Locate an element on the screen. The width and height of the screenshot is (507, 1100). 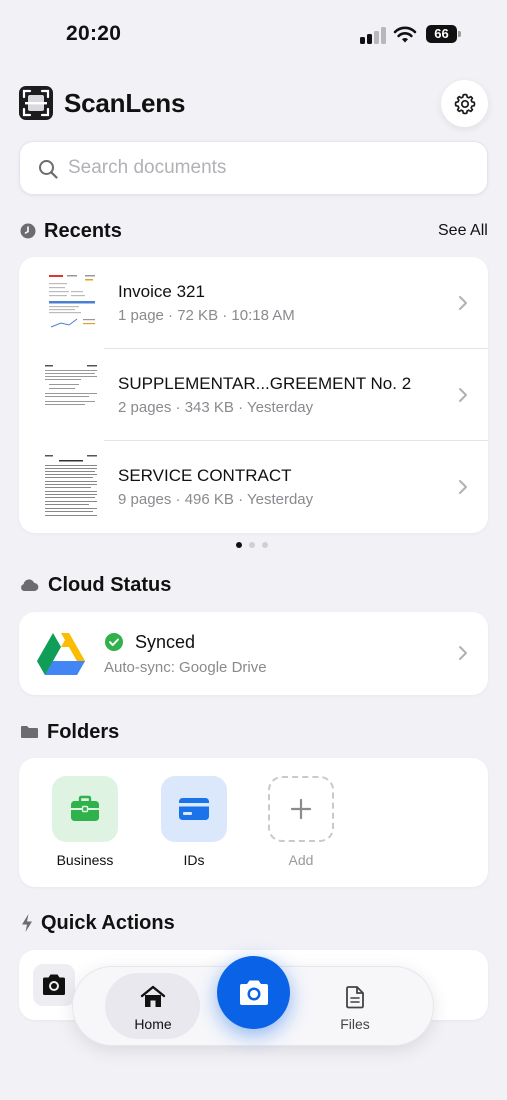
folders-card: Business IDs Add is located at coordinates (253, 822).